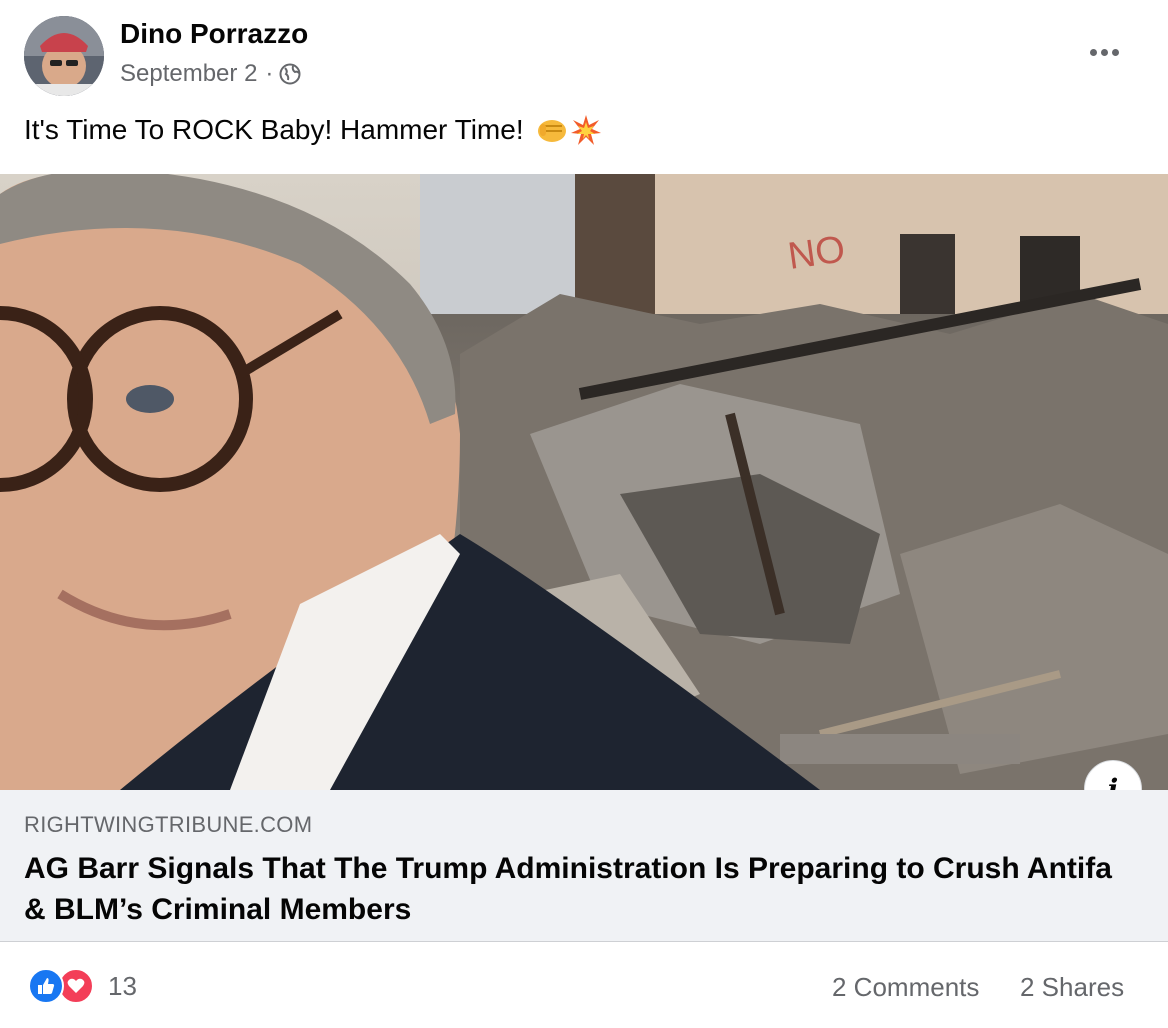 The width and height of the screenshot is (1168, 1028). What do you see at coordinates (1072, 987) in the screenshot?
I see `shares-count: 2 Shares` at bounding box center [1072, 987].